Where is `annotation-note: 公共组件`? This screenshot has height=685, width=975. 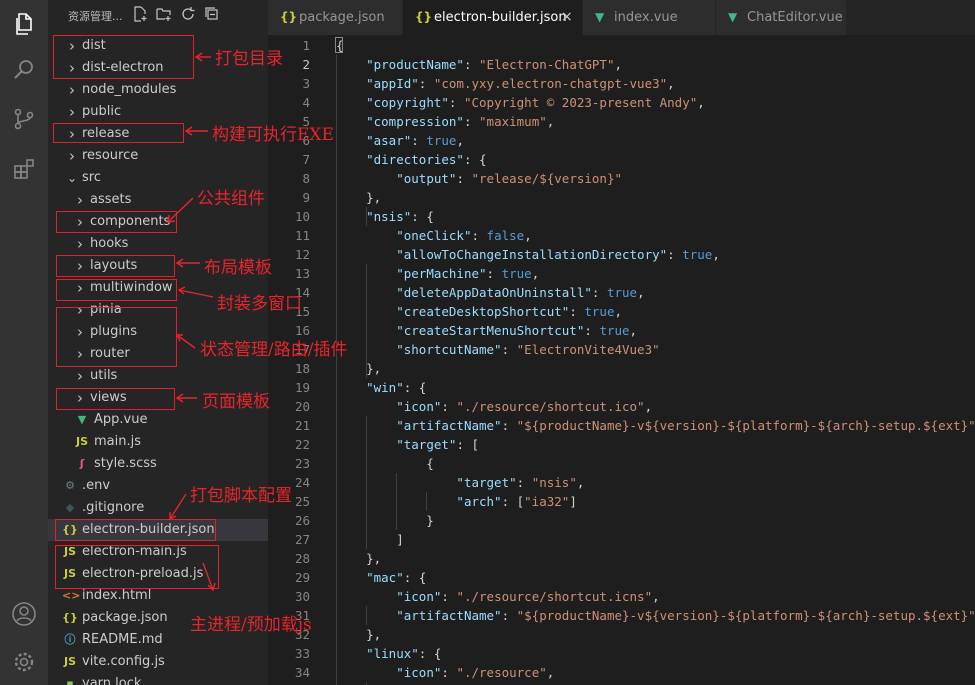
annotation-note: 公共组件 is located at coordinates (231, 199).